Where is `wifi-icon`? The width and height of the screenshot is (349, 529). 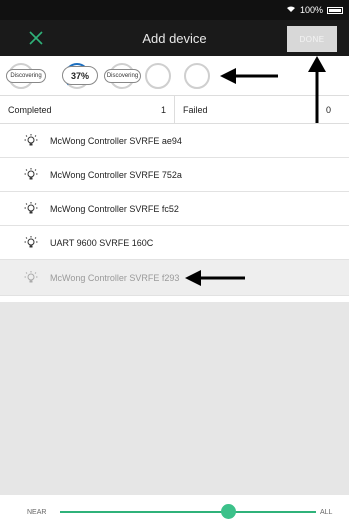
wifi-icon is located at coordinates (291, 10).